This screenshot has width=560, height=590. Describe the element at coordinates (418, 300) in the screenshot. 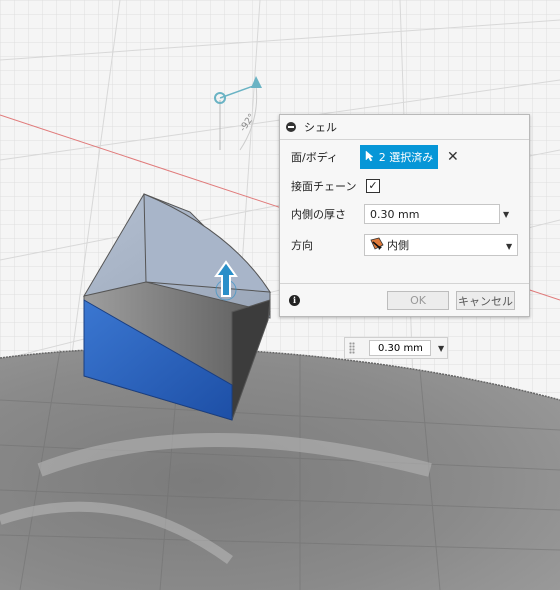

I see `ok-button: OK` at that location.